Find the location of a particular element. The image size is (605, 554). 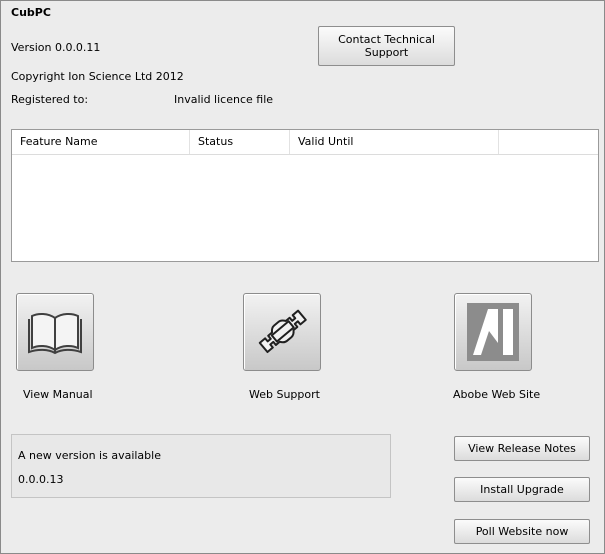

column-header-empty is located at coordinates (548, 142).